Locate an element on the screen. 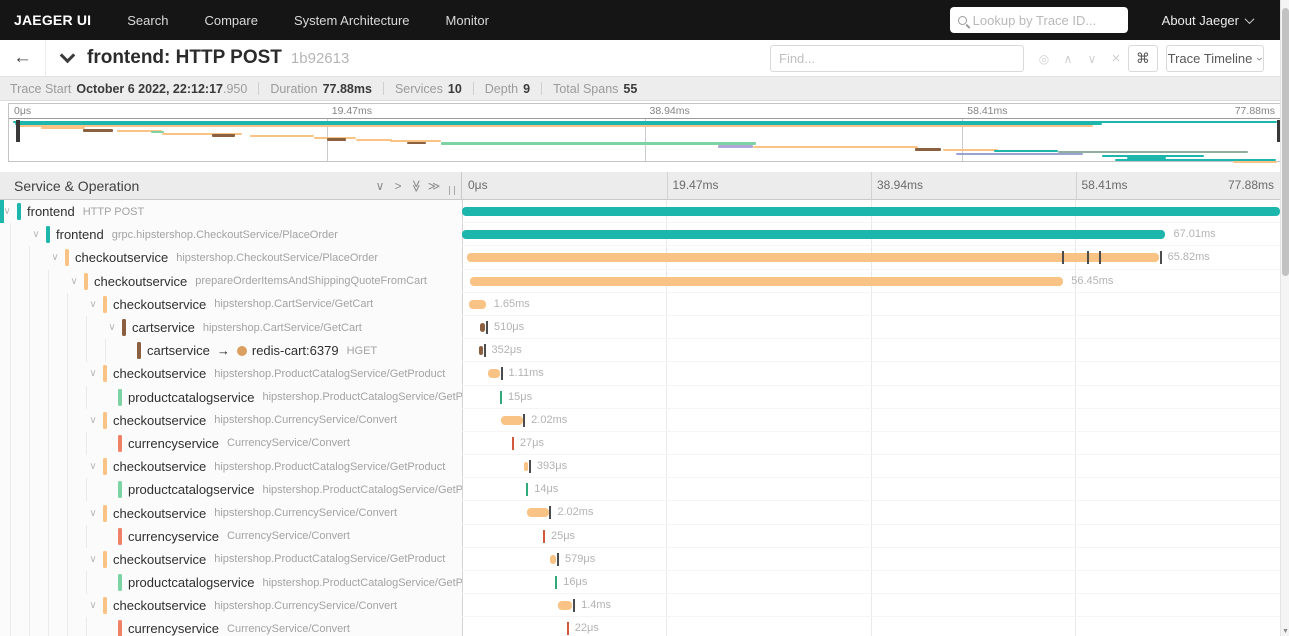 The width and height of the screenshot is (1289, 636). next-match-icon: ∨ is located at coordinates (1092, 59).